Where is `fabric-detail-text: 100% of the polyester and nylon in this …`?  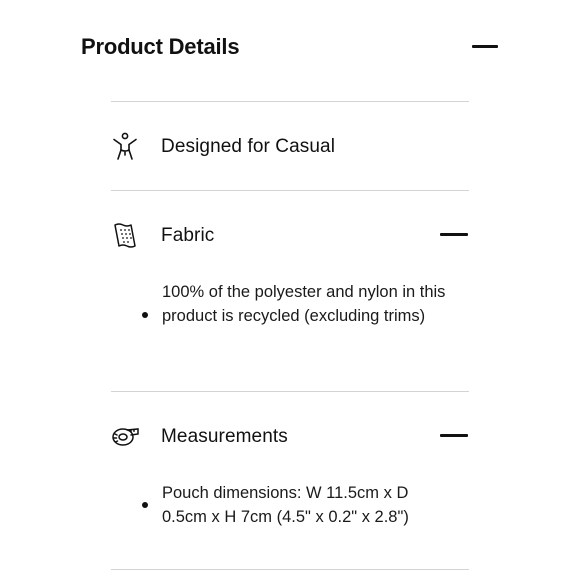 fabric-detail-text: 100% of the polyester and nylon in this … is located at coordinates (304, 304).